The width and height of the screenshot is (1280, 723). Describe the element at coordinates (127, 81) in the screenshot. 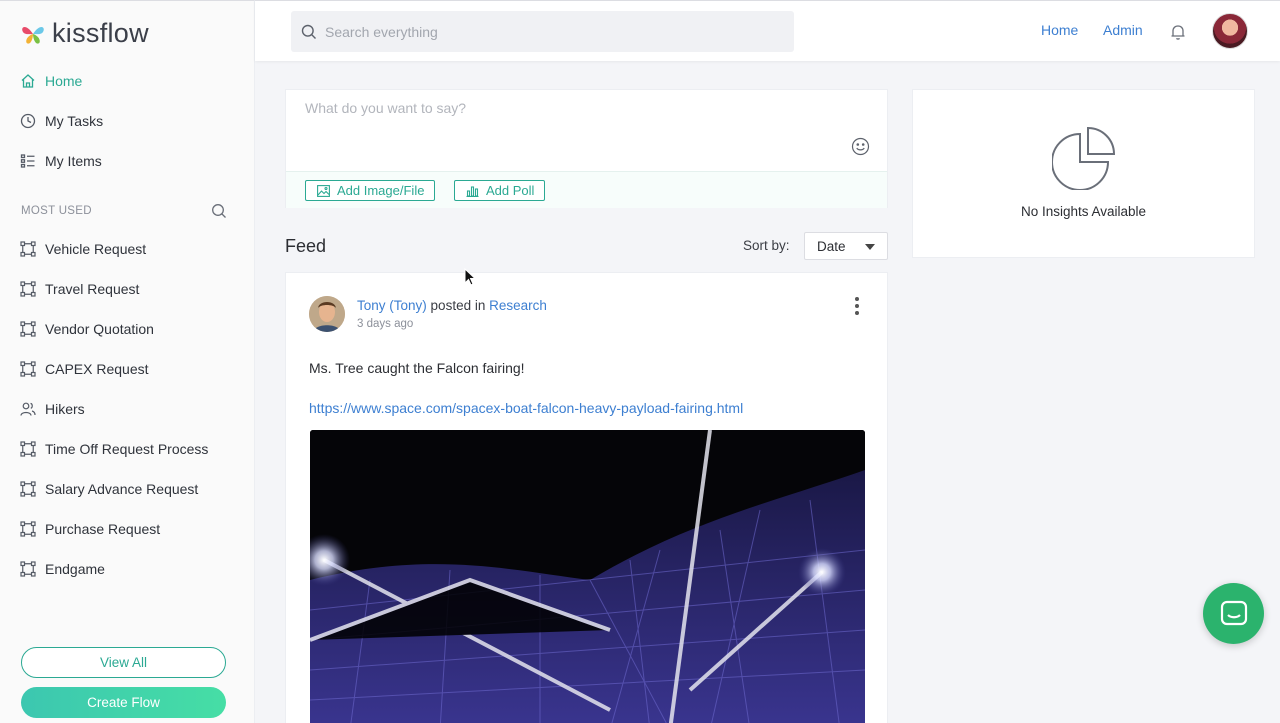

I see `nav-item-home: Home` at that location.